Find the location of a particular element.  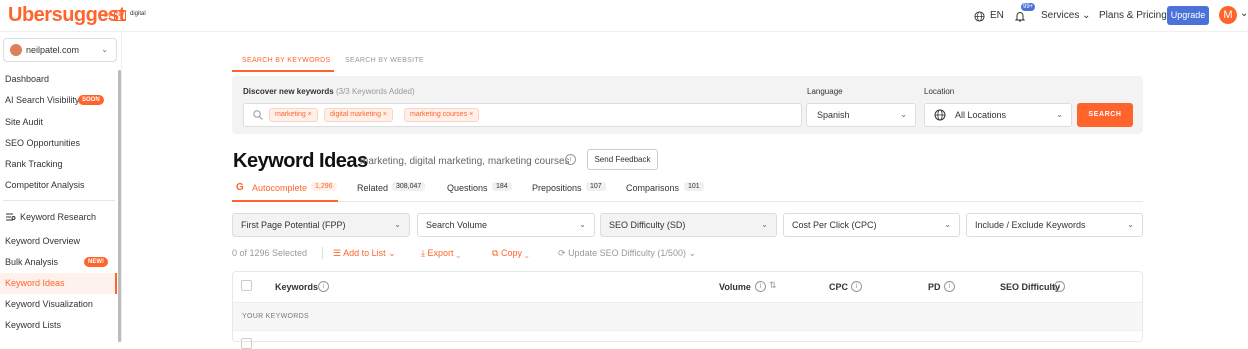

send-feedback-button: Send Feedback is located at coordinates (622, 159).